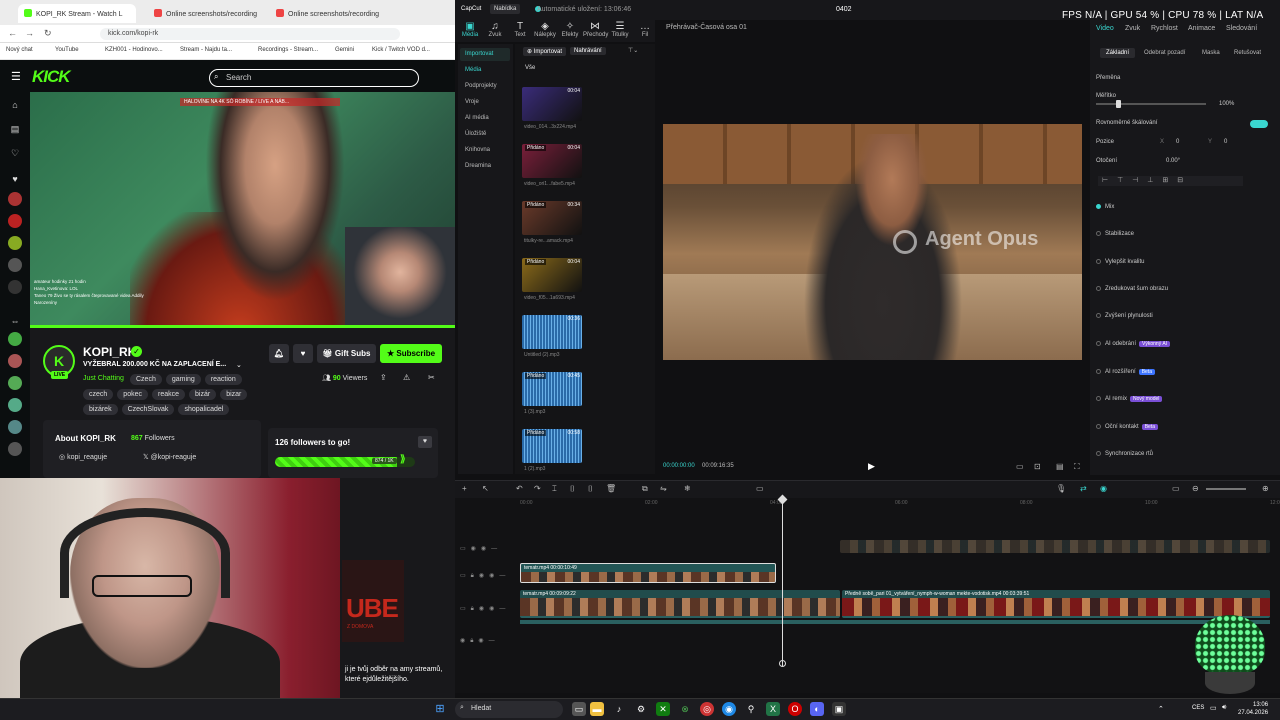  Describe the element at coordinates (1253, 709) in the screenshot. I see `clock: 13:06 27.04.2026` at that location.